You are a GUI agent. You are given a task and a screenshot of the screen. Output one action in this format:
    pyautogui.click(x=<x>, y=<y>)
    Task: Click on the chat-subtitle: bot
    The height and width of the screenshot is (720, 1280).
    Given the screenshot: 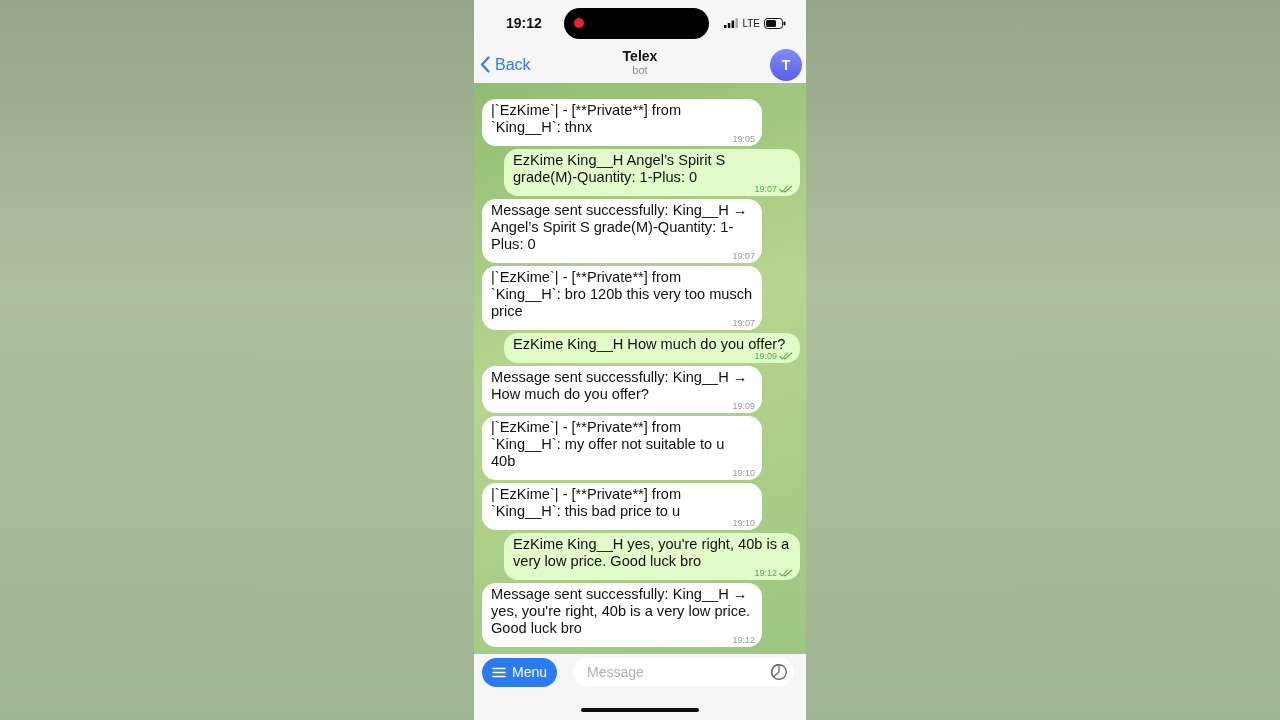 What is the action you would take?
    pyautogui.click(x=640, y=70)
    